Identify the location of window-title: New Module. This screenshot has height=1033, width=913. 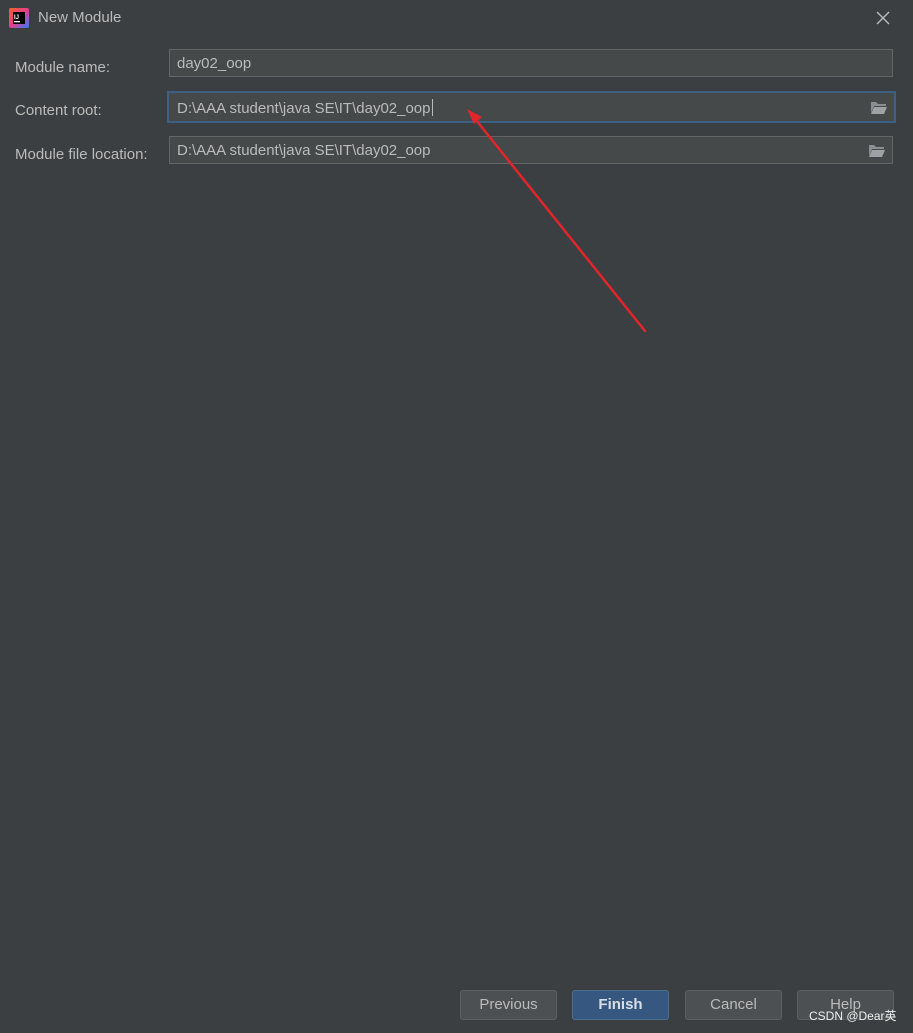
(80, 17).